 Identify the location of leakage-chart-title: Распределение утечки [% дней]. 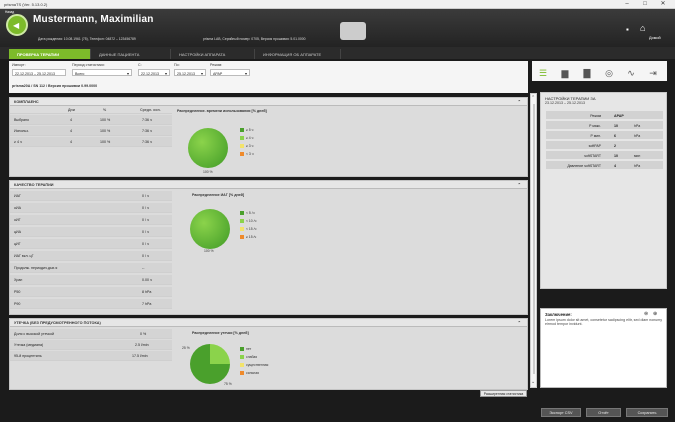
(220, 333).